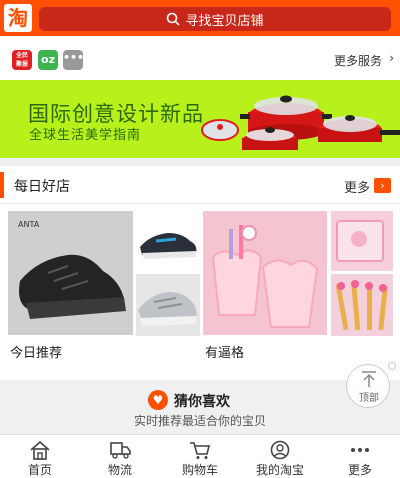  I want to click on more-services-link: 更多服务, so click(358, 60).